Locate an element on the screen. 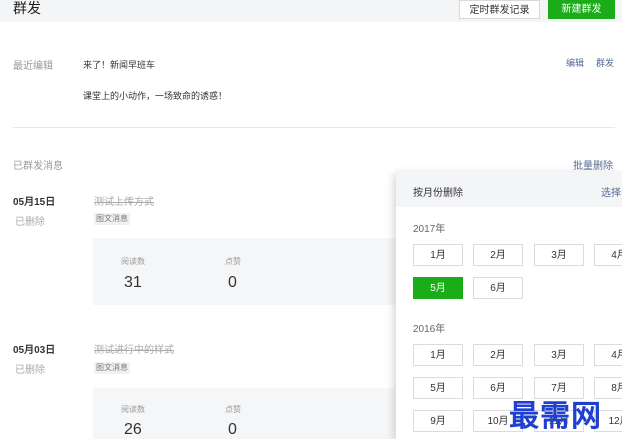 This screenshot has width=622, height=439. month-button: 9月 is located at coordinates (438, 421).